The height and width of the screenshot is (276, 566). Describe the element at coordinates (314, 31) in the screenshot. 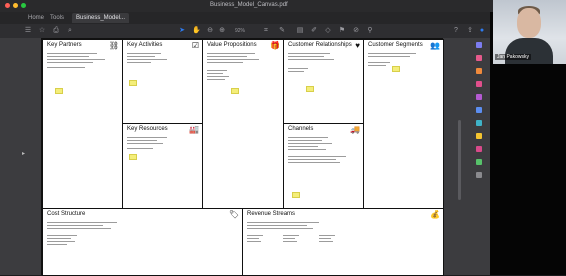

I see `pen-icon: ✐` at that location.